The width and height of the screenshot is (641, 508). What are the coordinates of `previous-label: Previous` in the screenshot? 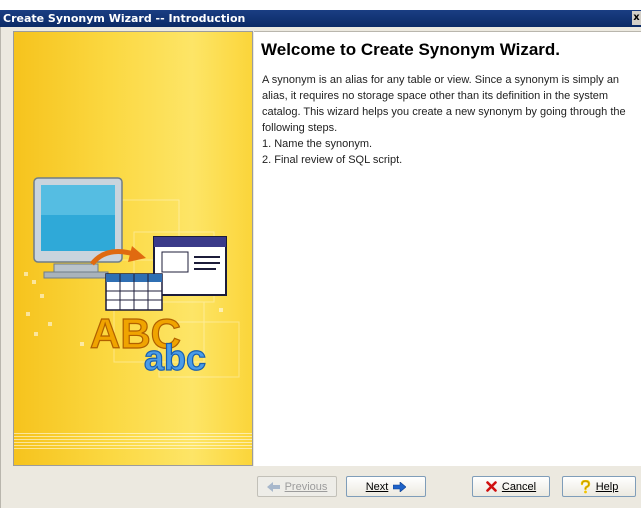 It's located at (306, 486).